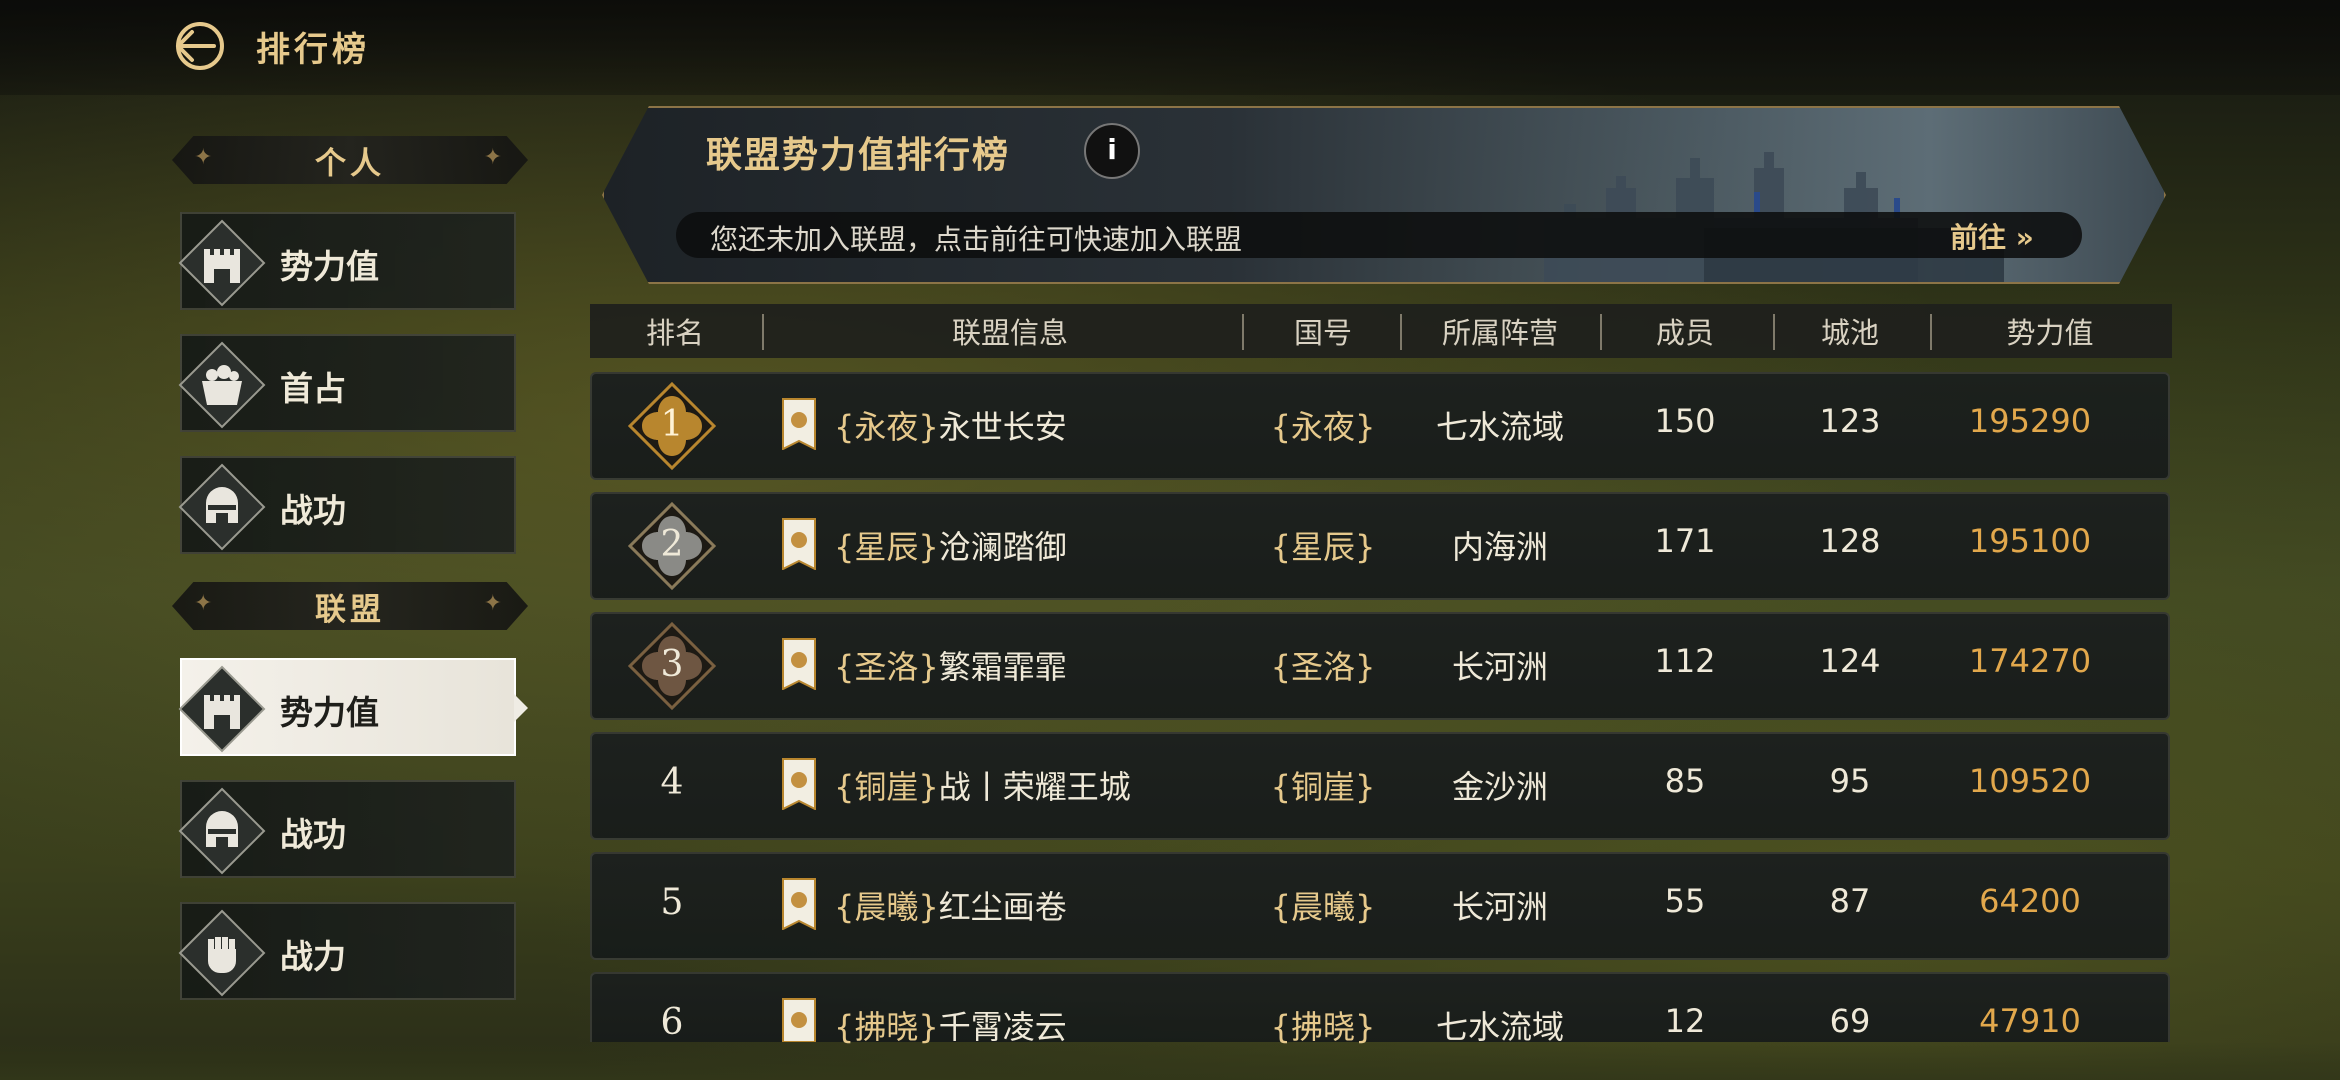 Image resolution: width=2340 pixels, height=1080 pixels. Describe the element at coordinates (672, 664) in the screenshot. I see `rank-number: 3` at that location.